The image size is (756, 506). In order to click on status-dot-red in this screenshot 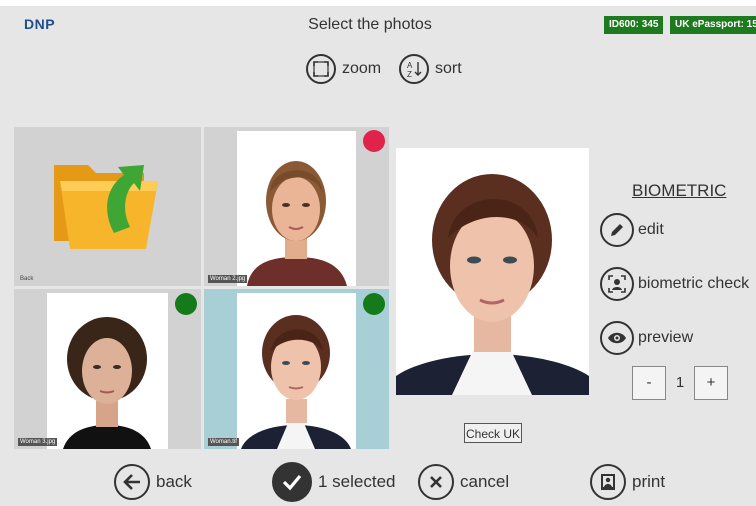, I will do `click(374, 141)`.